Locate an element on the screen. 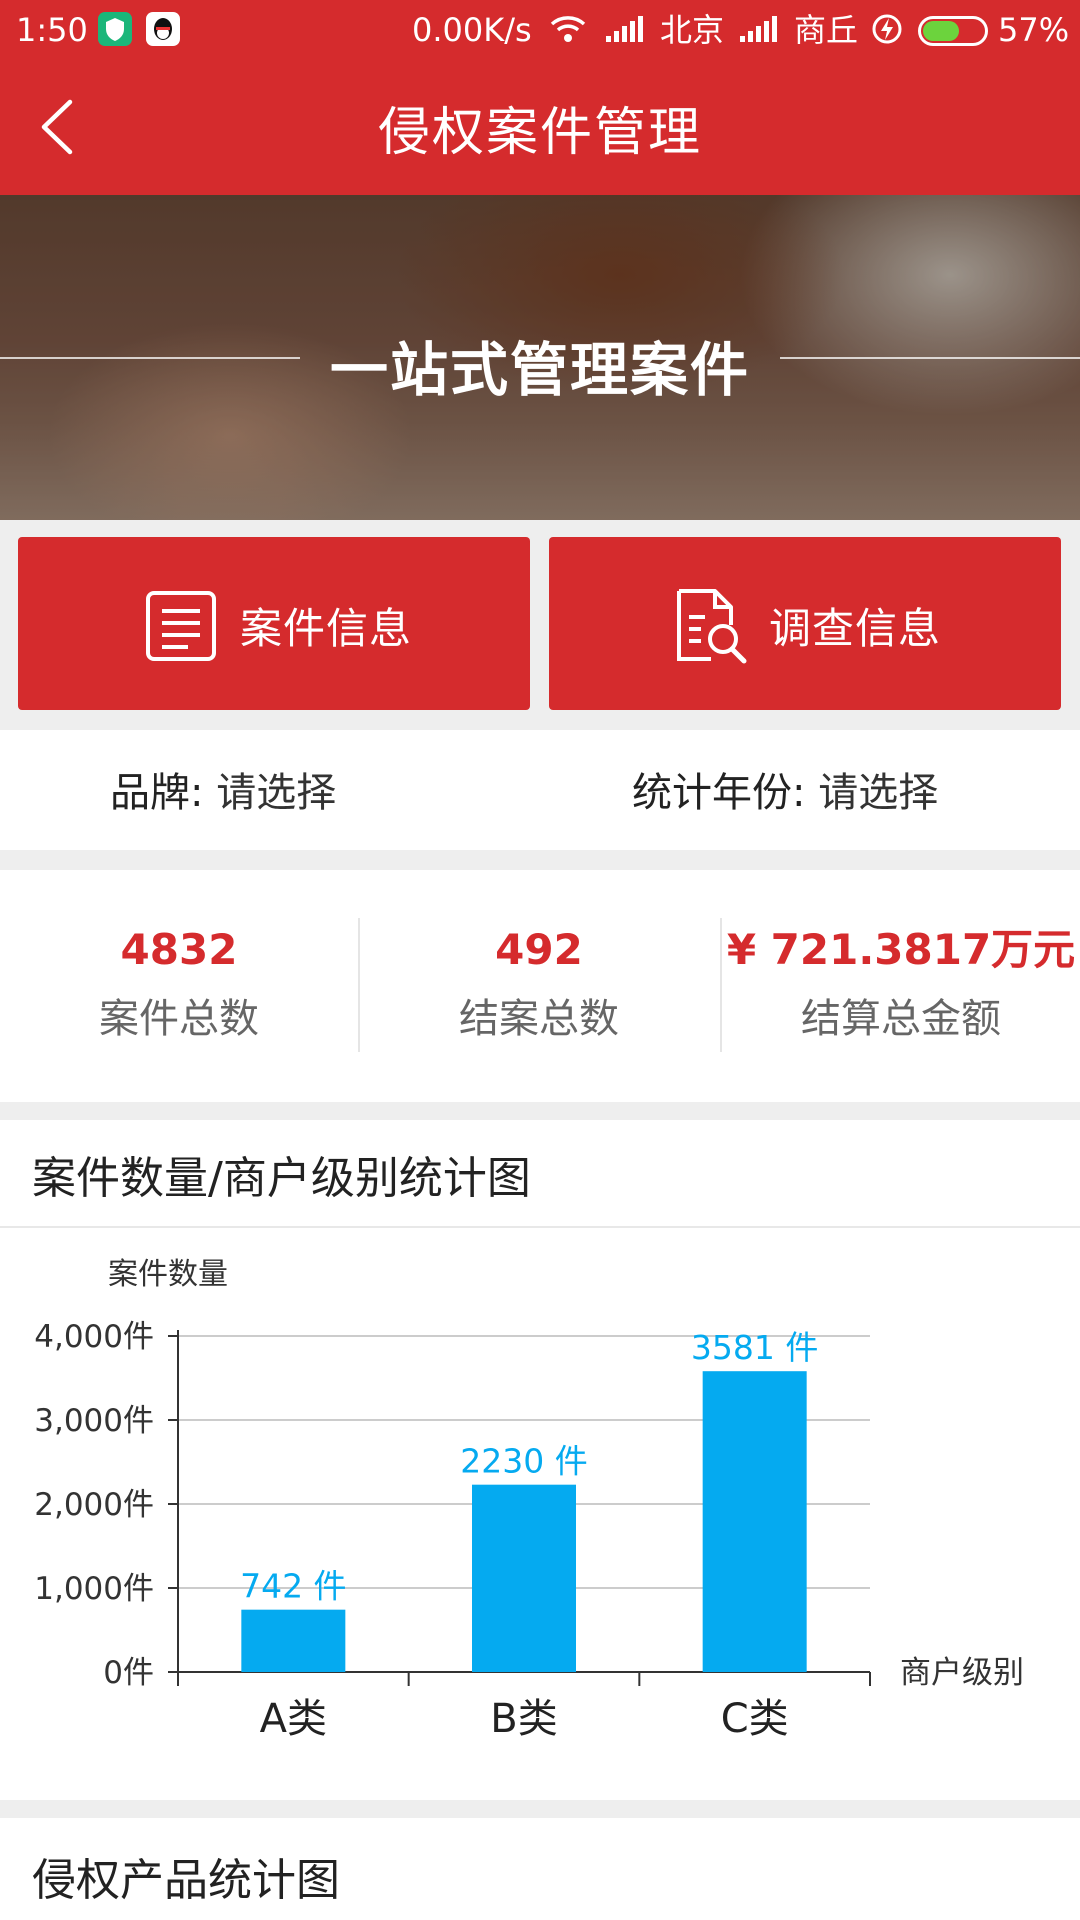 Image resolution: width=1080 pixels, height=1920 pixels. y-axis-title: 案件数量 is located at coordinates (168, 1274).